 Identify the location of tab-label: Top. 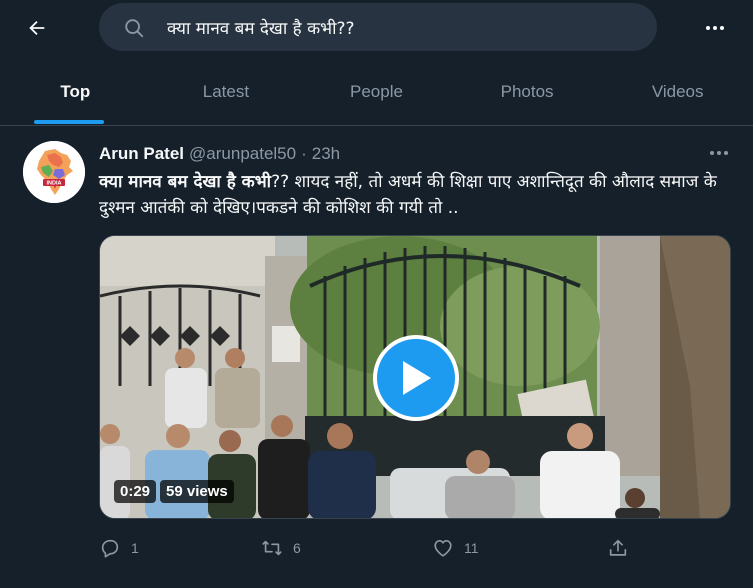
(75, 91).